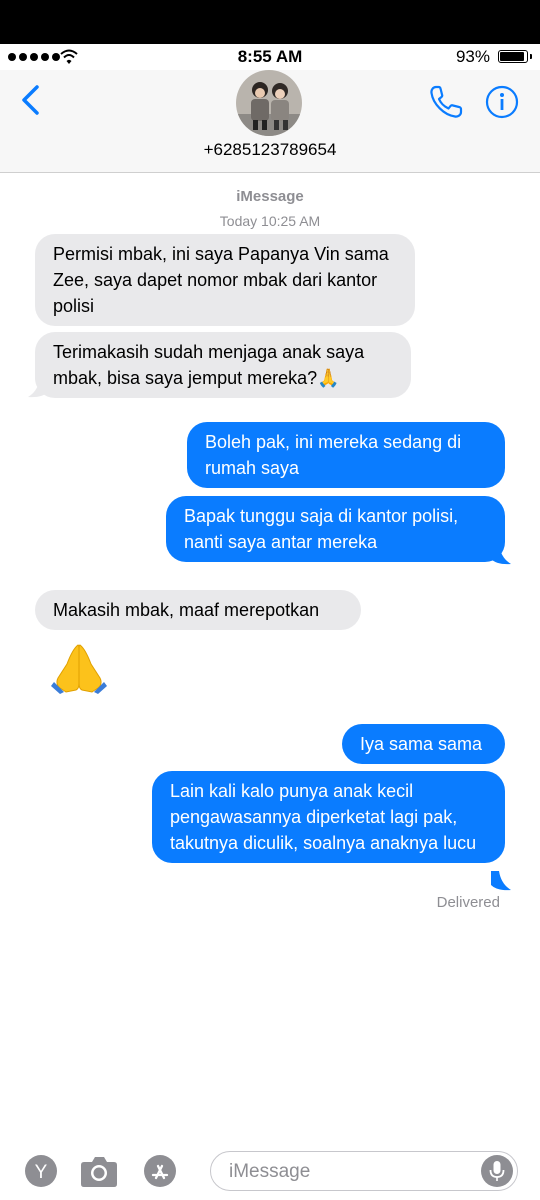 Image resolution: width=540 pixels, height=1200 pixels. What do you see at coordinates (472, 56) in the screenshot?
I see `battery-percentage: 93%` at bounding box center [472, 56].